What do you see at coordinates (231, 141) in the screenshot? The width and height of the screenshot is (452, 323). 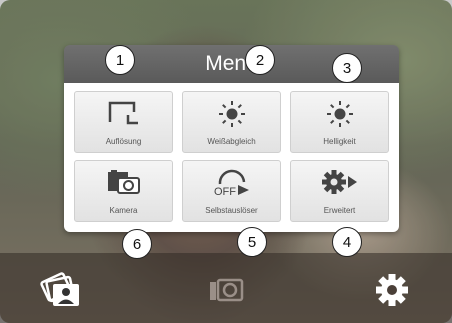 I see `tile-label-white-balance: Weißabgleich` at bounding box center [231, 141].